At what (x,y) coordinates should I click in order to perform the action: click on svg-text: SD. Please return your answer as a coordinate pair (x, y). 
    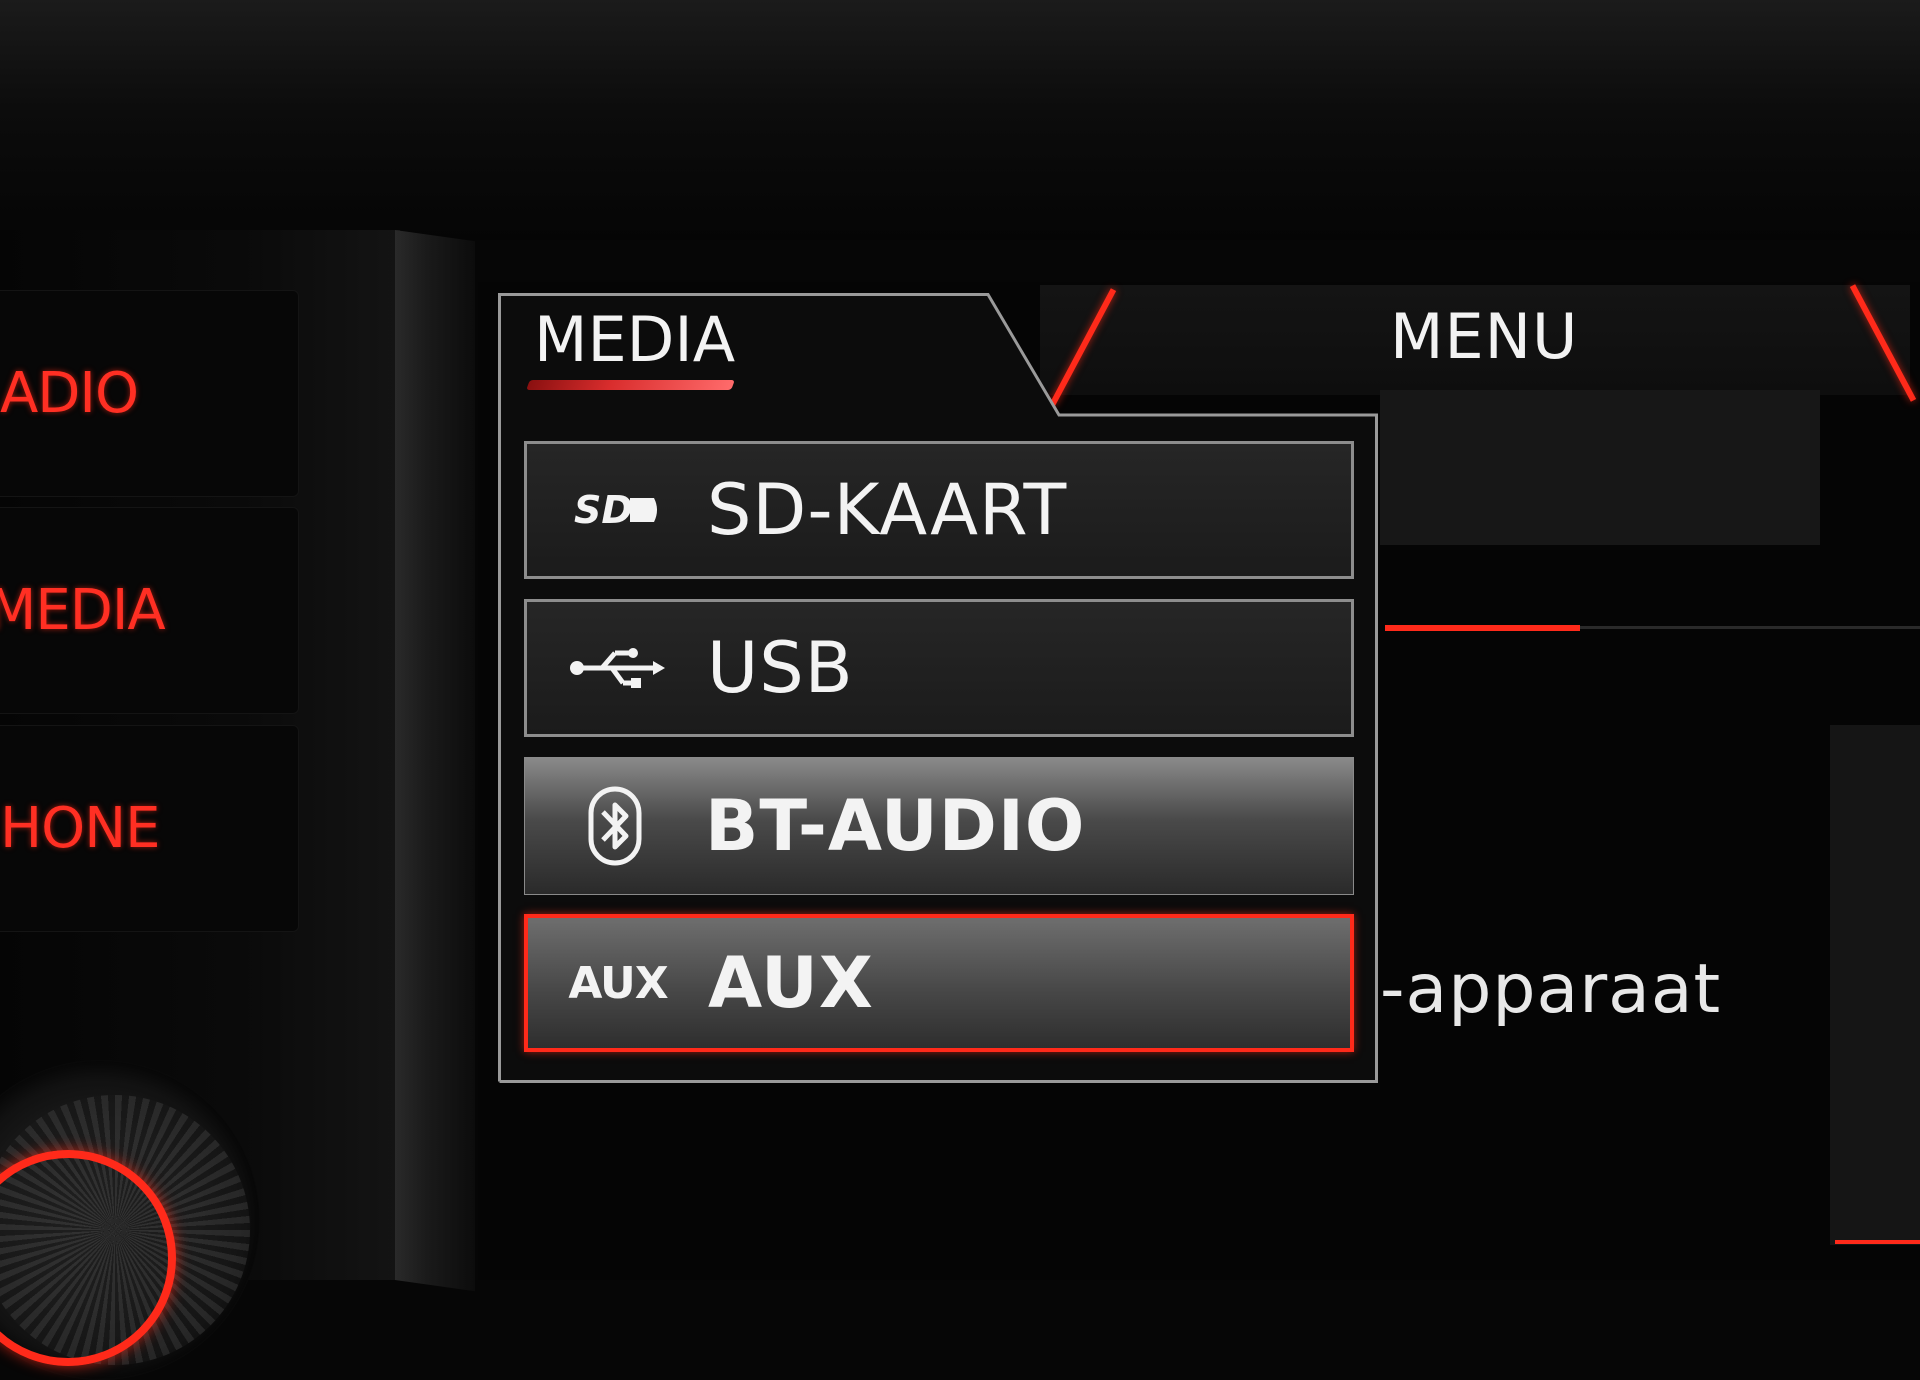
    Looking at the image, I should click on (603, 510).